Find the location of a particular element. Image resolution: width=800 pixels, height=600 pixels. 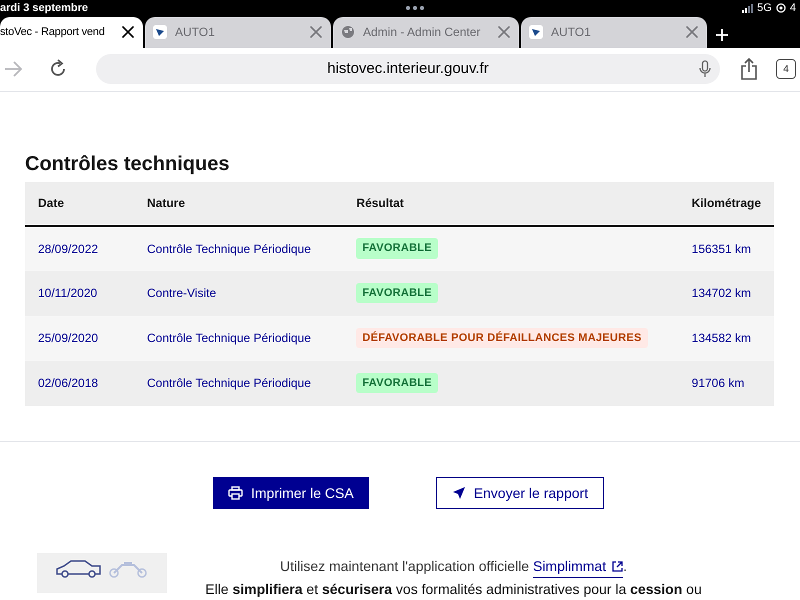

column-header: Nature is located at coordinates (239, 204).